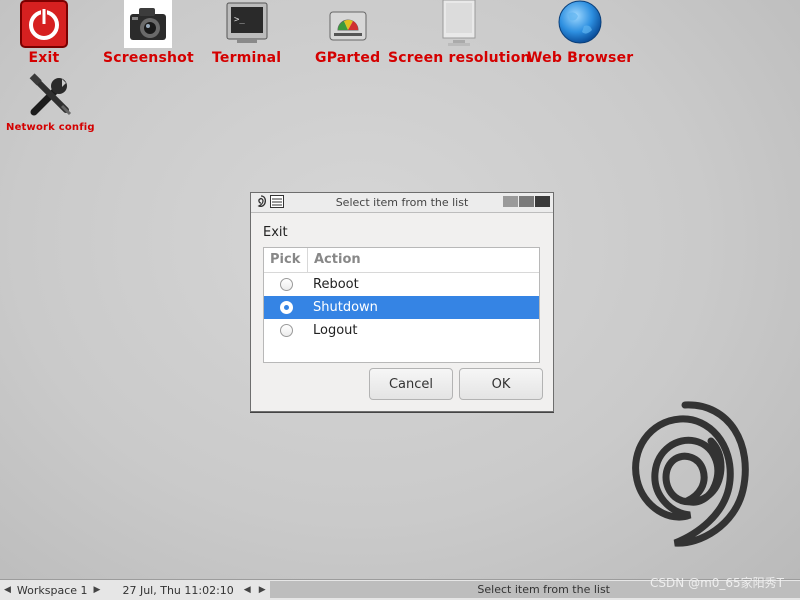 This screenshot has height=600, width=800. I want to click on desktop-icon-web-browser: Web Browser, so click(580, 33).